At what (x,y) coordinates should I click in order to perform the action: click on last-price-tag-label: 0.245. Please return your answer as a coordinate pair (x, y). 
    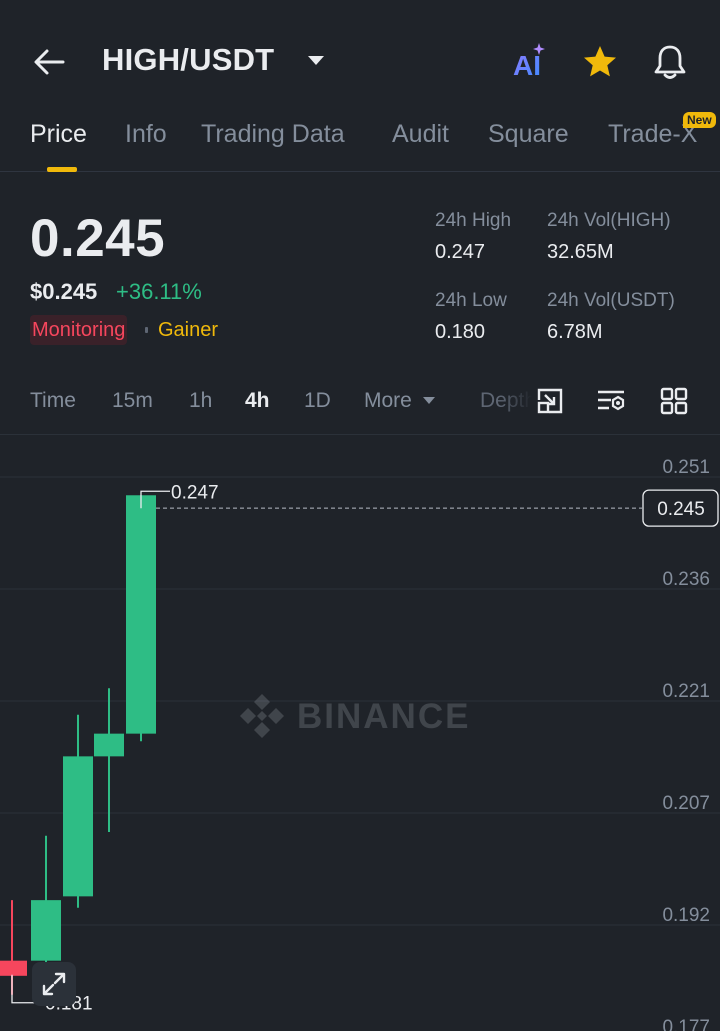
    Looking at the image, I should click on (681, 509).